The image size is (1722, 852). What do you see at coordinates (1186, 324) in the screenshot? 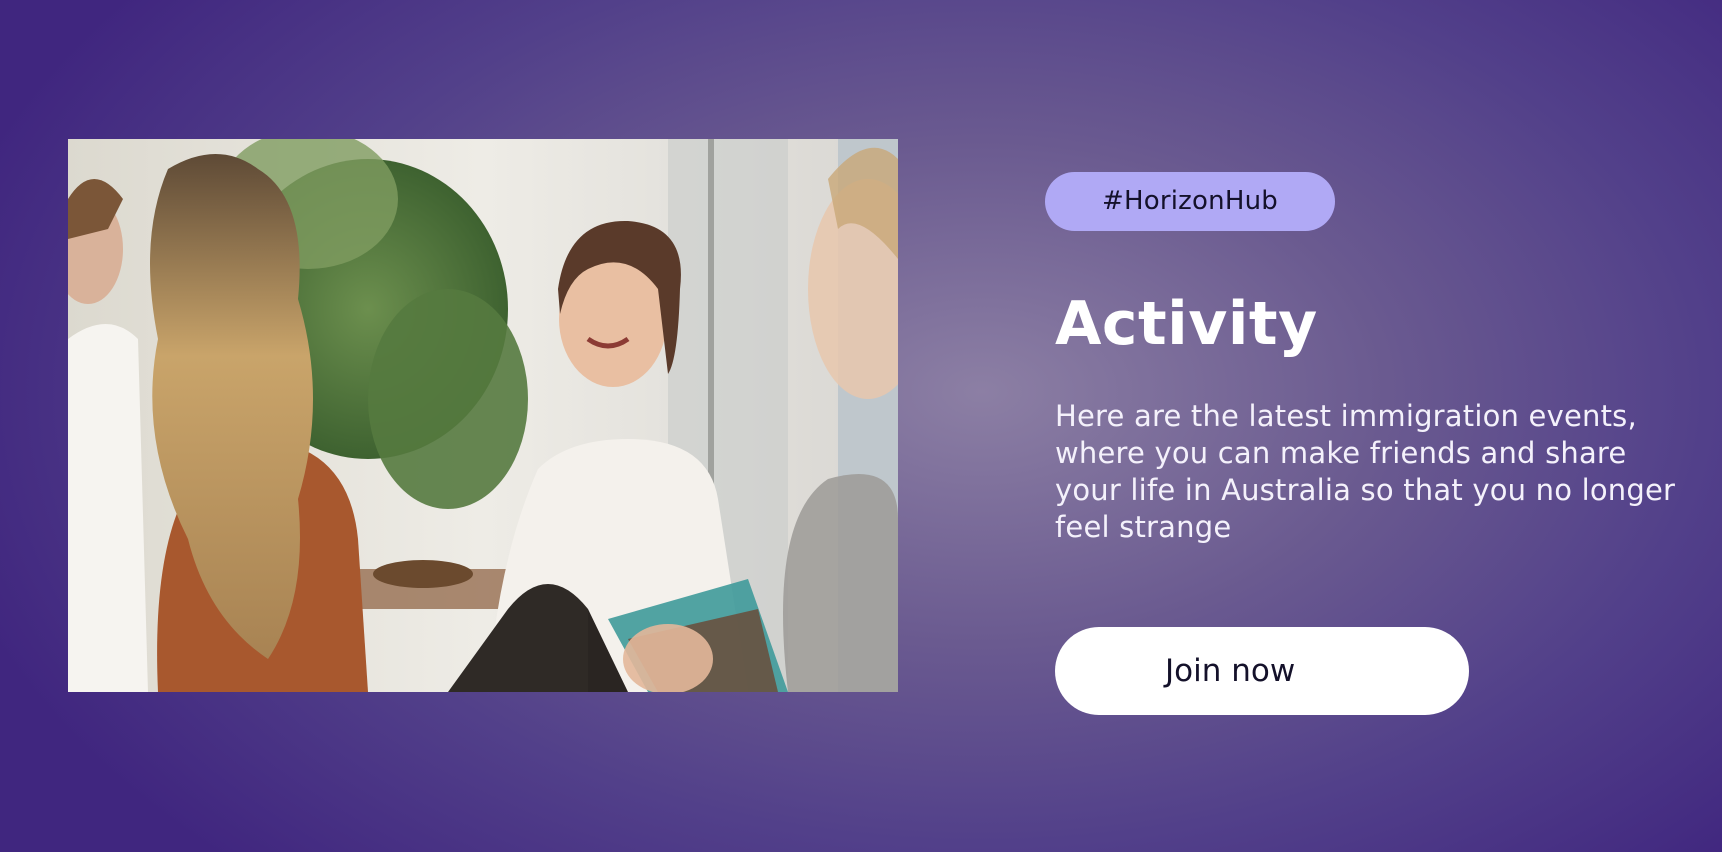
I see `page-title: Activity` at bounding box center [1186, 324].